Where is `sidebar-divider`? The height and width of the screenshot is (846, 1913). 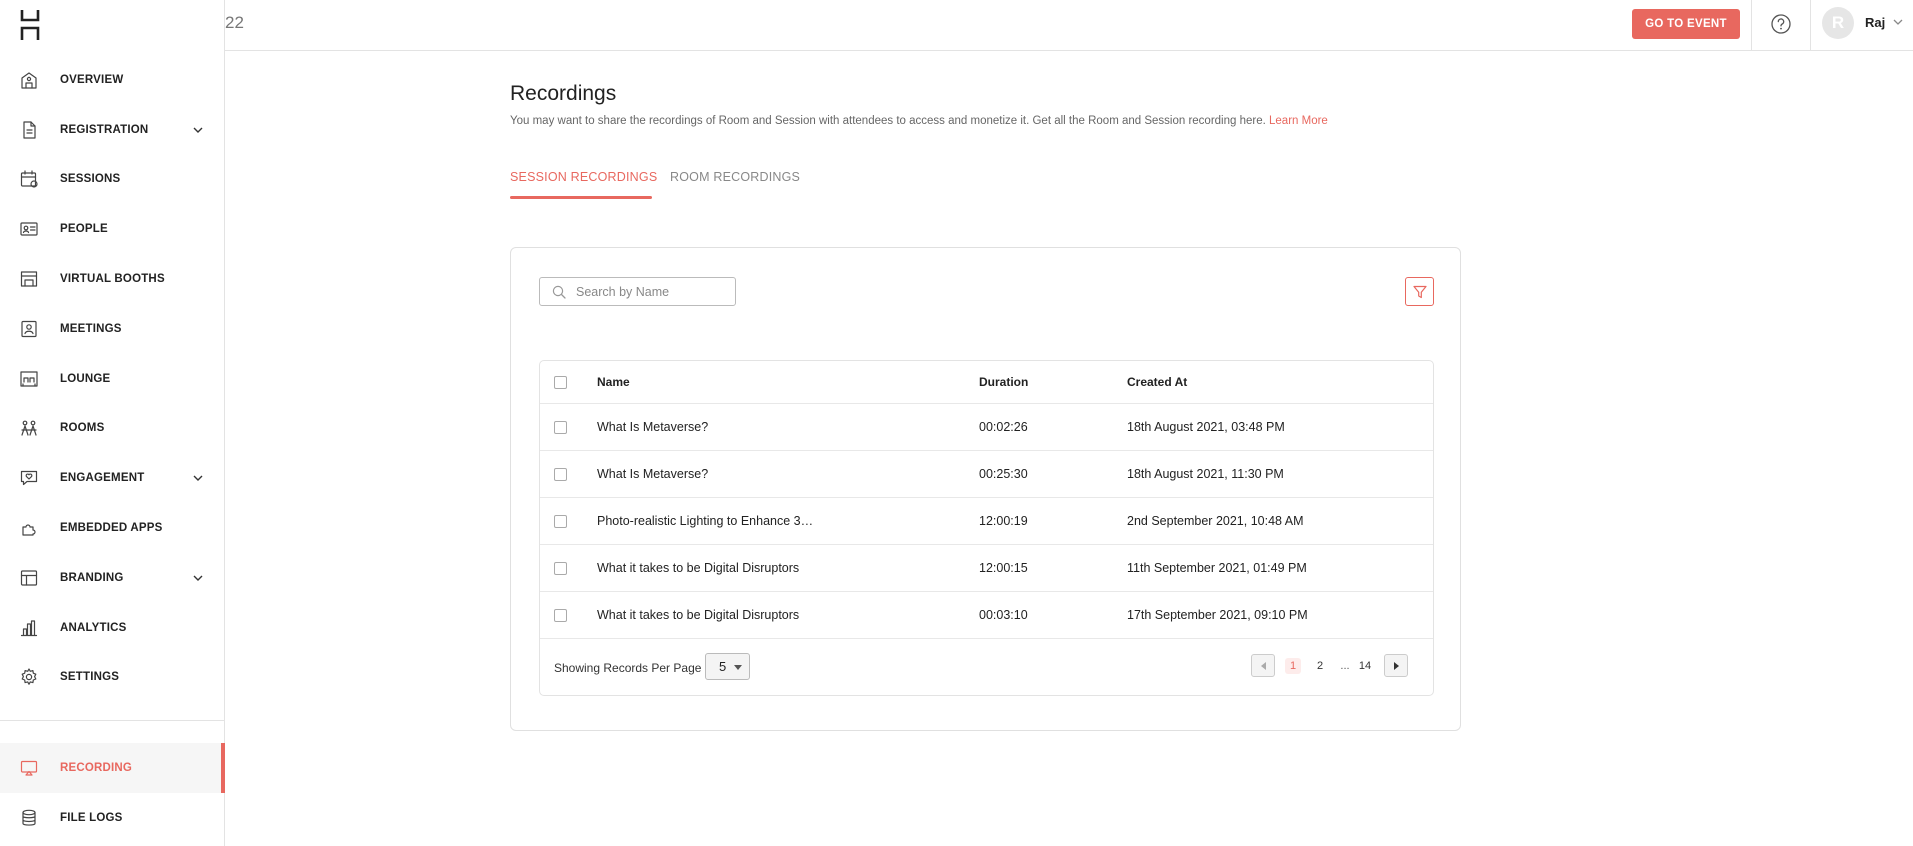
sidebar-divider is located at coordinates (112, 720).